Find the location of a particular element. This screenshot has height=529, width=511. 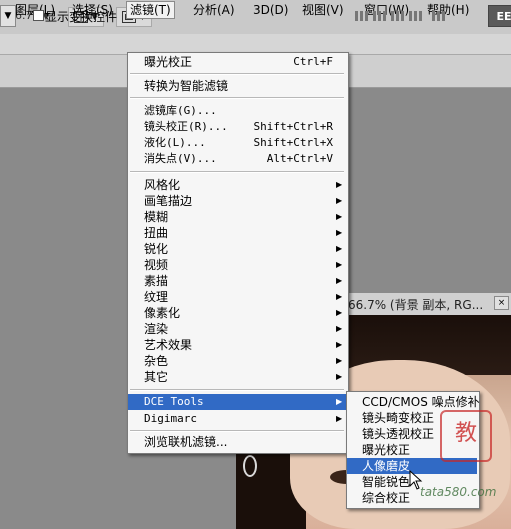

submenu-item-portrait-smoothing: 人像磨皮 is located at coordinates (386, 466).